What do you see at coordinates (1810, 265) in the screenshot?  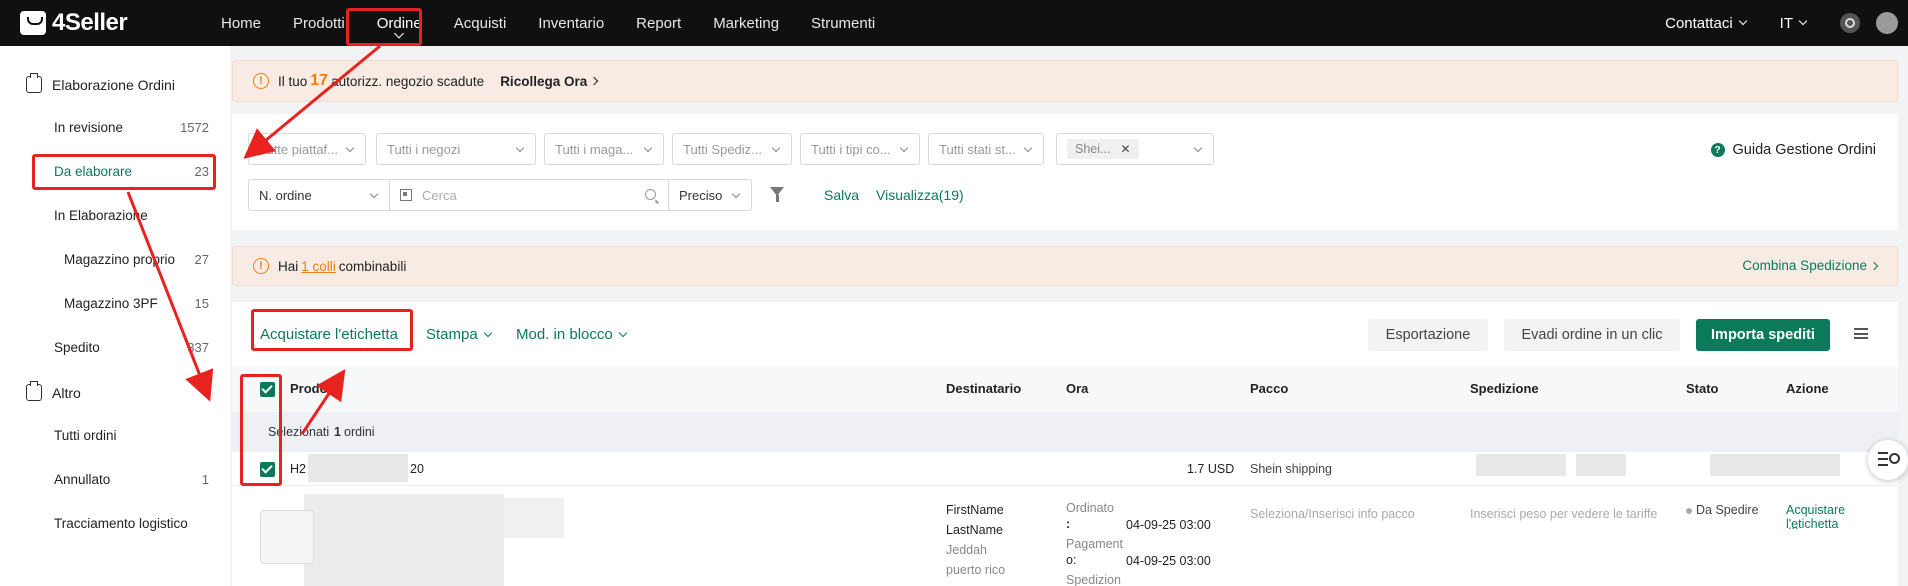 I see `combine-shipment-link: Combina Spedizione` at bounding box center [1810, 265].